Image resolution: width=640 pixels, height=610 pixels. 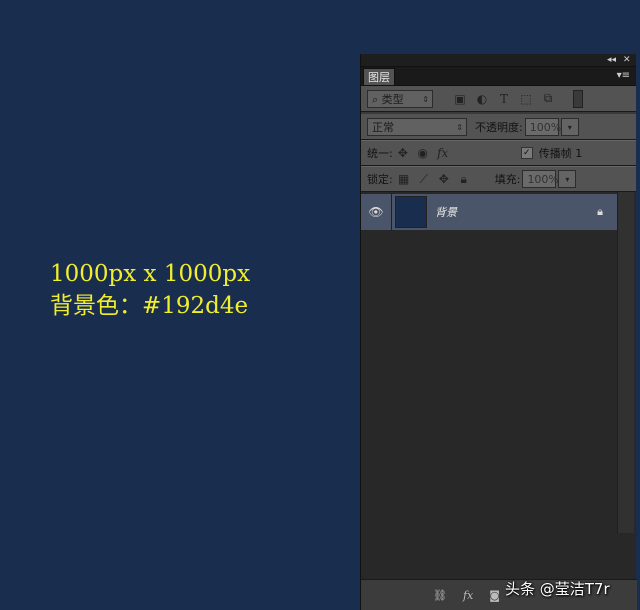 What do you see at coordinates (149, 306) in the screenshot?
I see `background-color-text: 背景色：#192d4e` at bounding box center [149, 306].